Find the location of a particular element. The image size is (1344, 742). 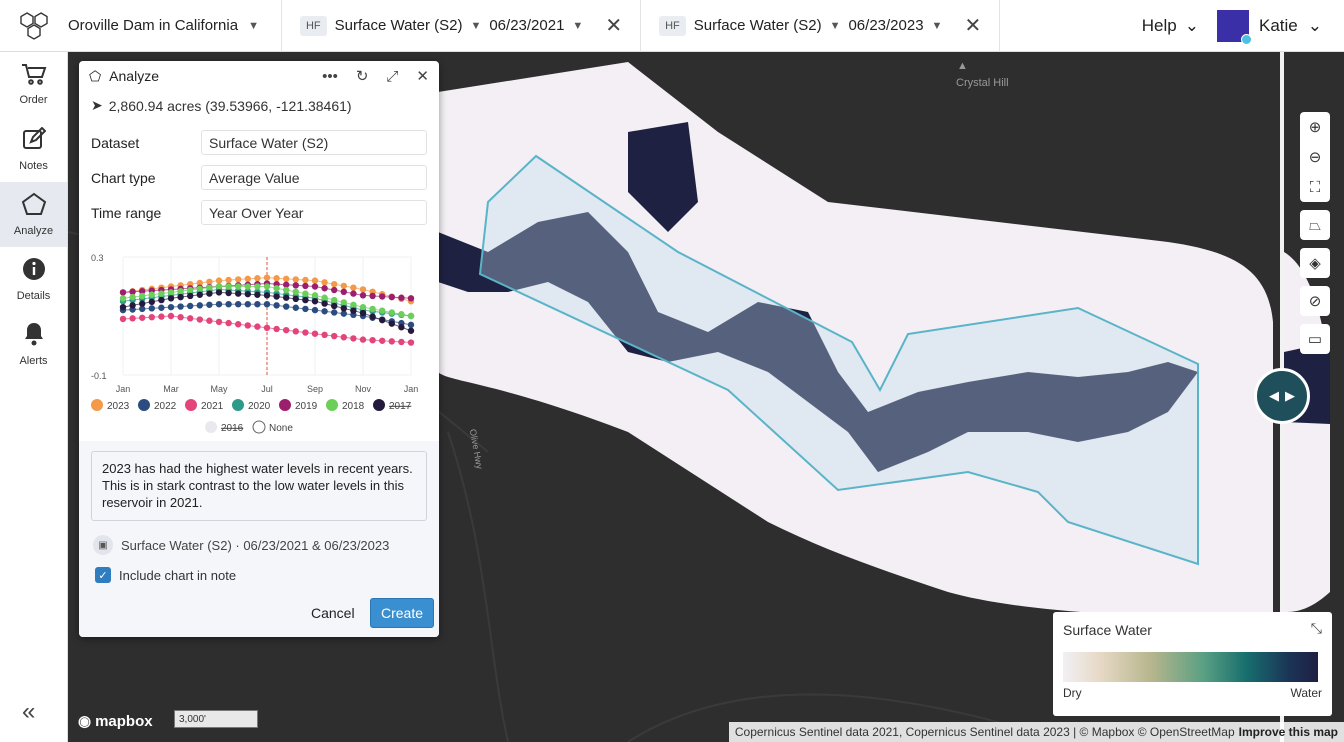

zoom-out-icon: ⊖ is located at coordinates (1315, 157).